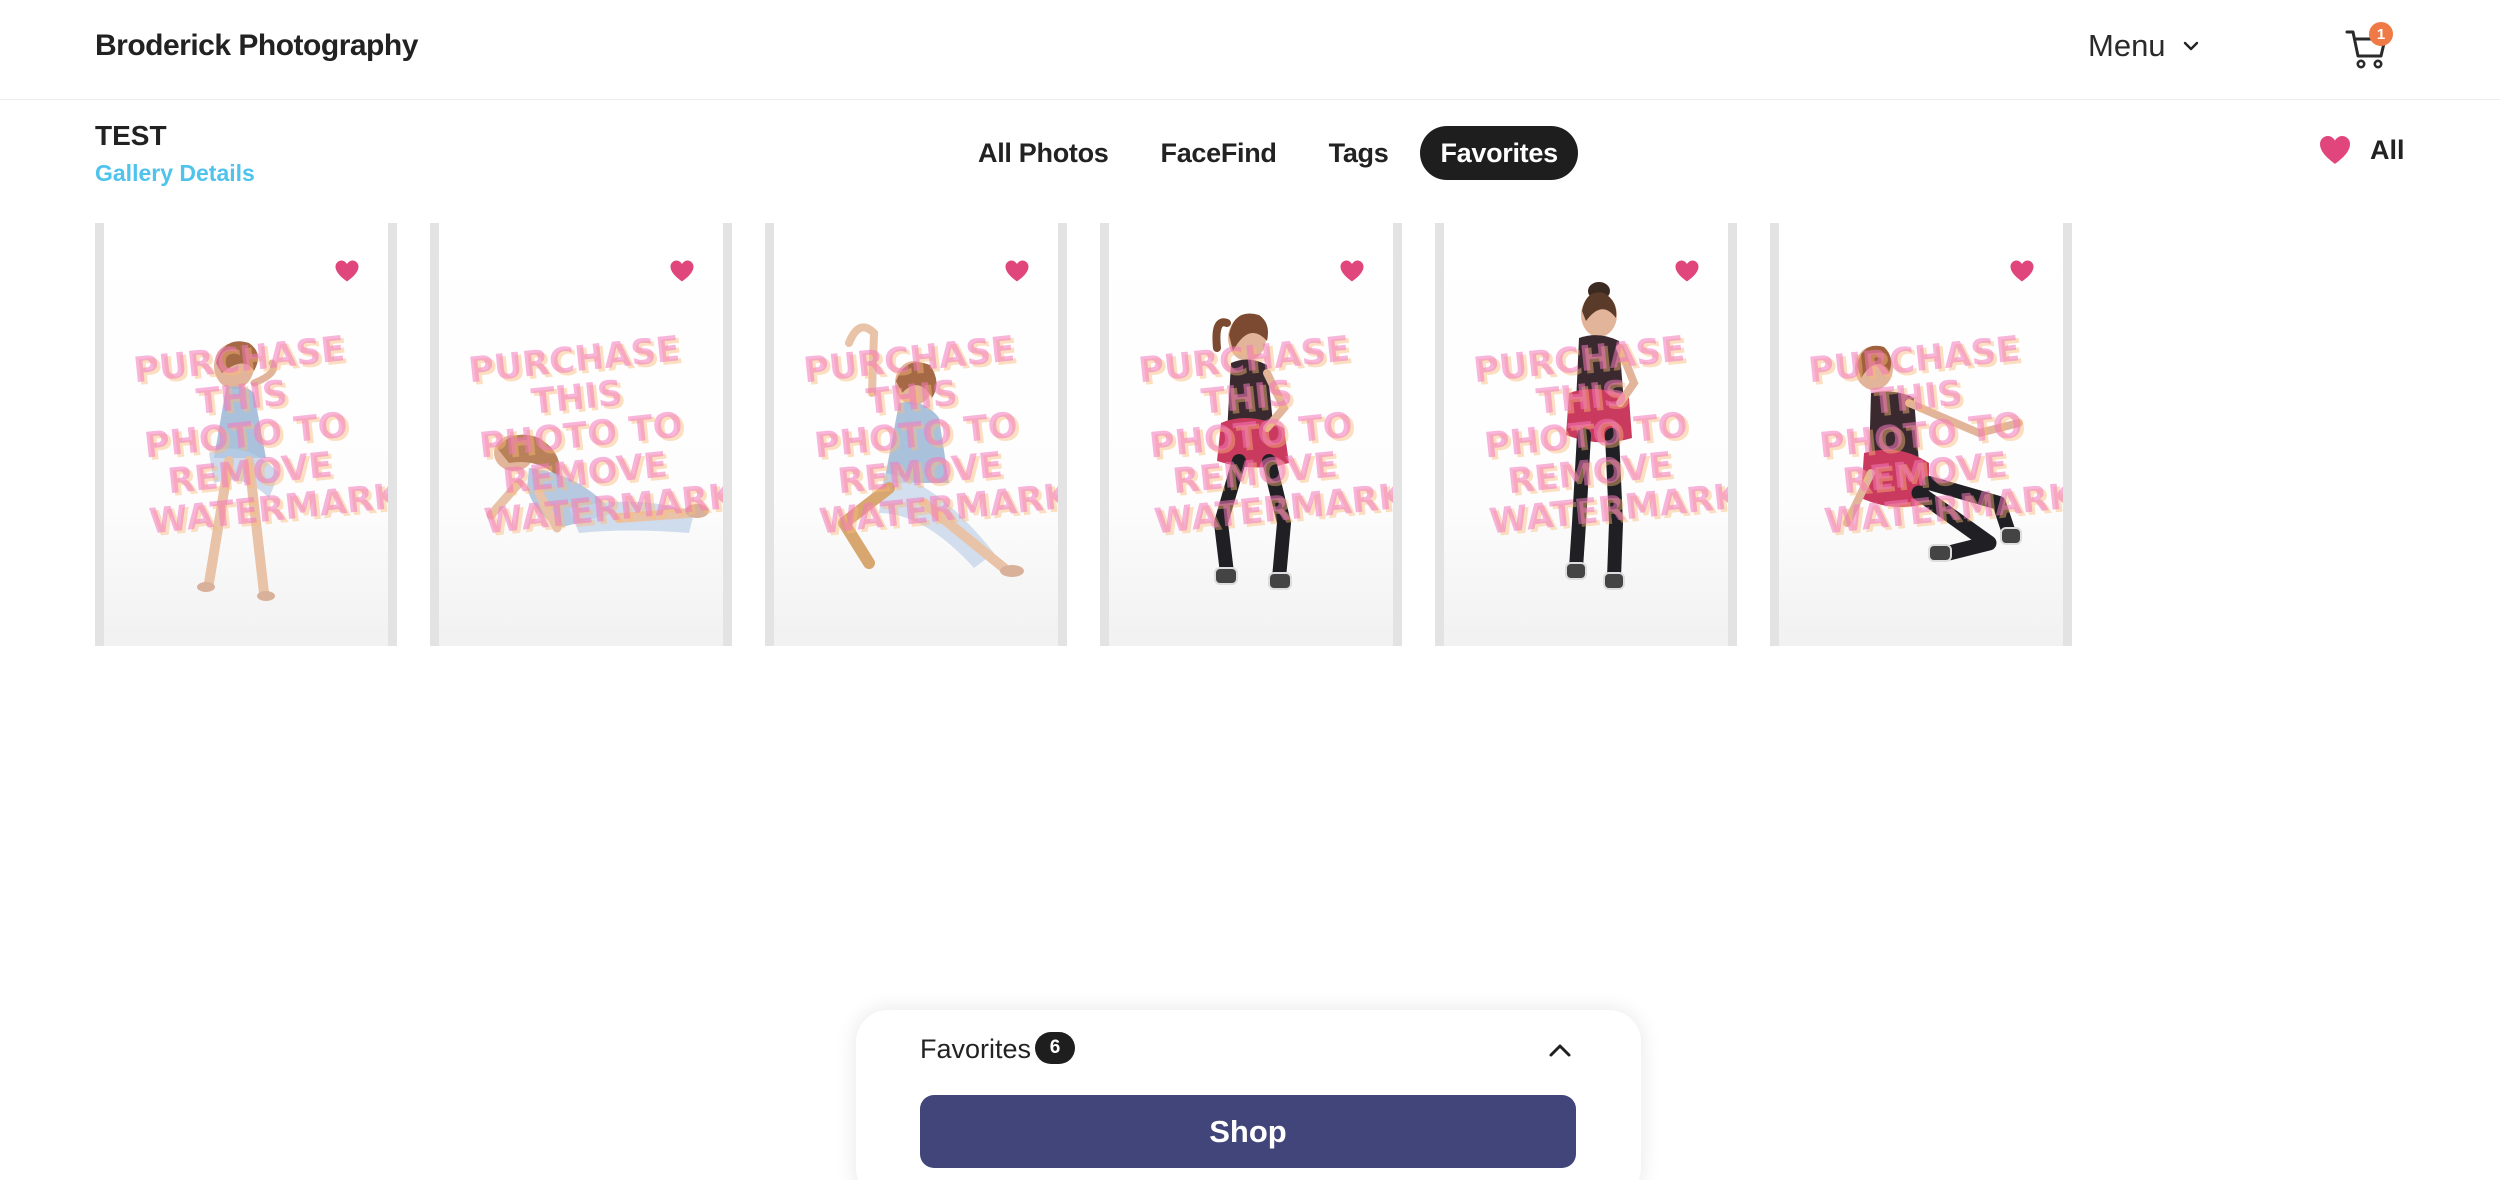  I want to click on menu-dropdown: Menu, so click(2144, 46).